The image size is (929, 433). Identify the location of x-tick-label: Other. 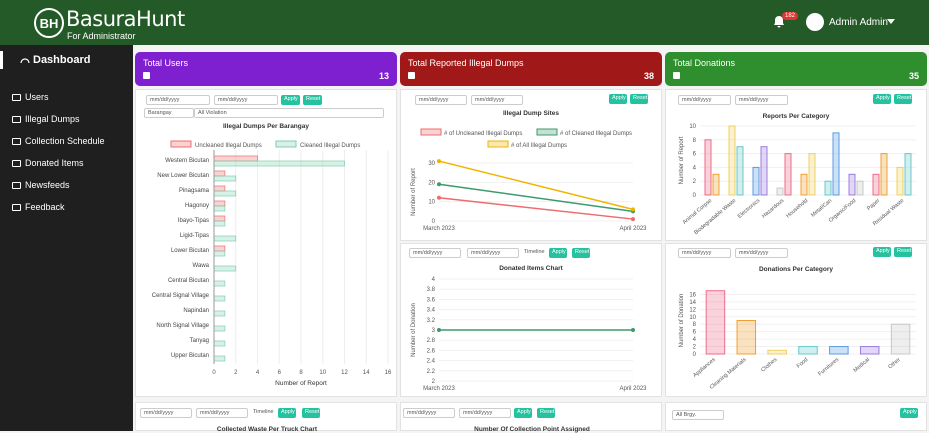
(894, 364).